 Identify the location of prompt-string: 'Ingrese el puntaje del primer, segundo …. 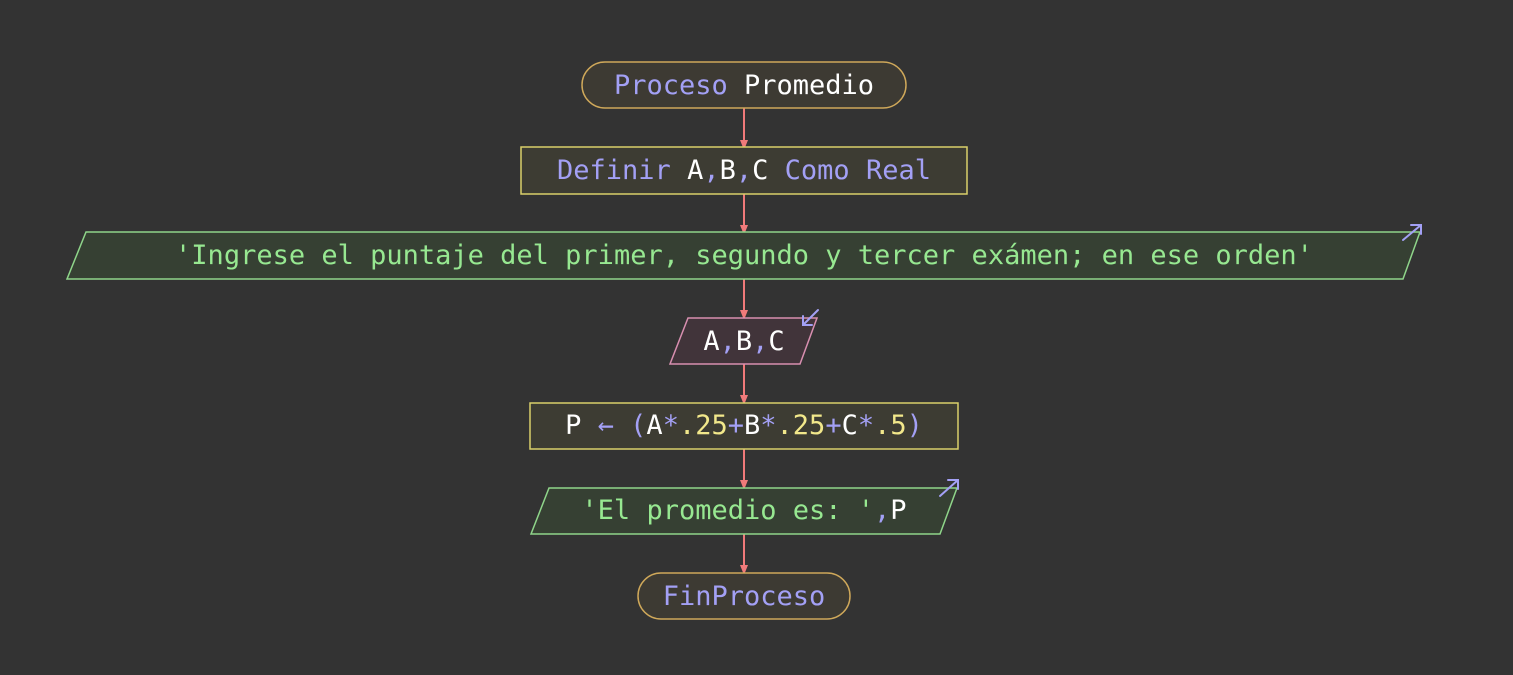
(744, 255).